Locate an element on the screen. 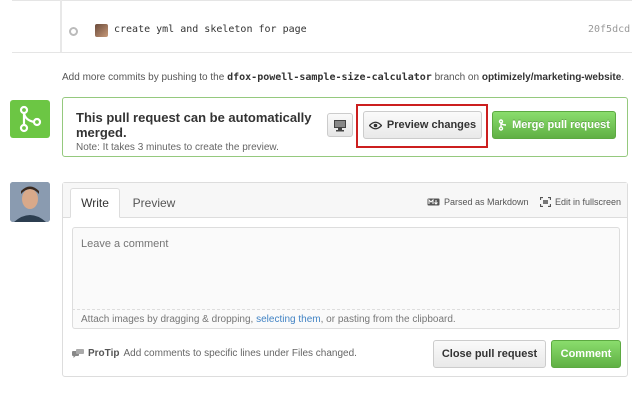  push-note-middle: branch on is located at coordinates (457, 77).